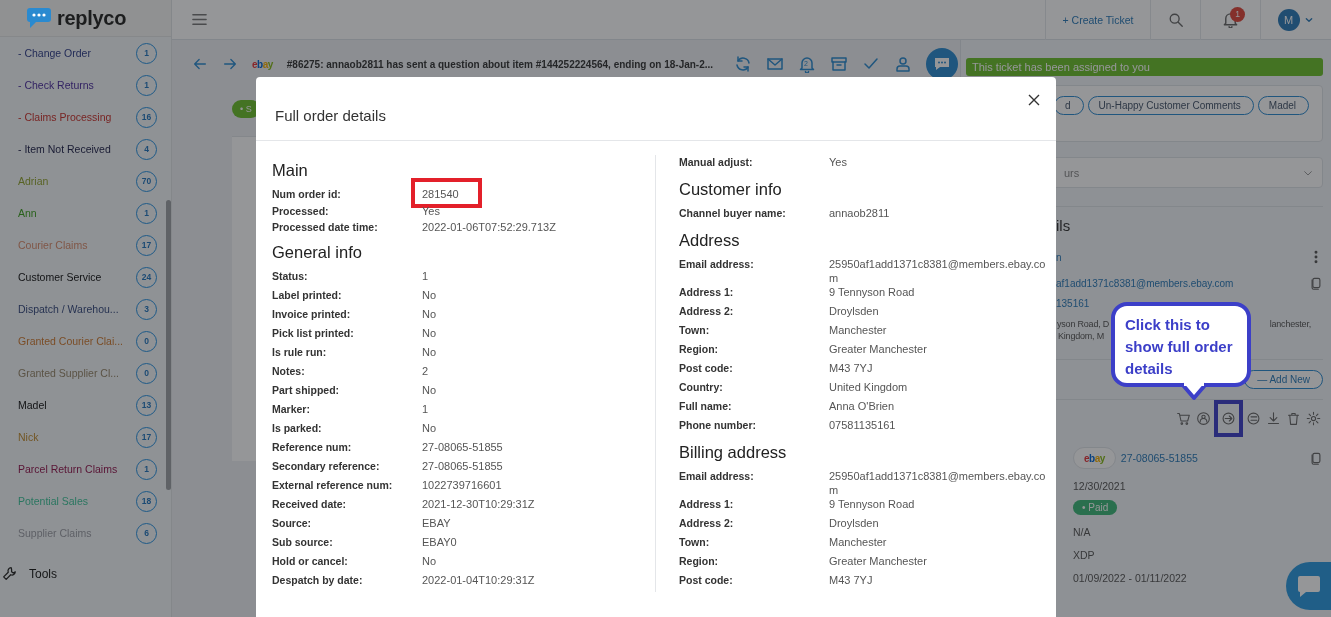  What do you see at coordinates (1237, 14) in the screenshot?
I see `notification-badge: 1` at bounding box center [1237, 14].